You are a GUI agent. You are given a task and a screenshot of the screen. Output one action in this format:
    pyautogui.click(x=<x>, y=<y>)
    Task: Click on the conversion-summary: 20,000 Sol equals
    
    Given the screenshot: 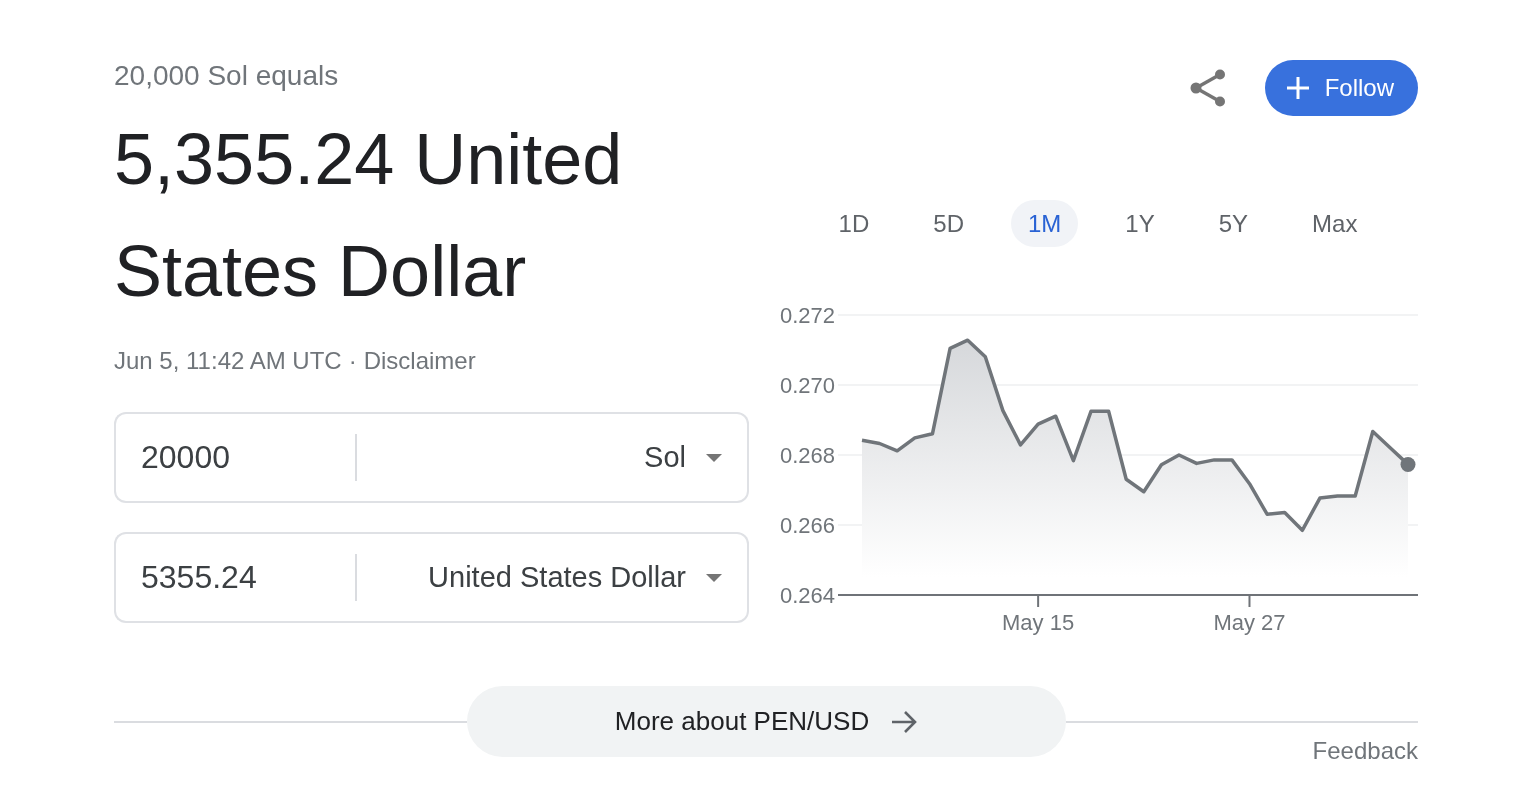 What is the action you would take?
    pyautogui.click(x=227, y=76)
    